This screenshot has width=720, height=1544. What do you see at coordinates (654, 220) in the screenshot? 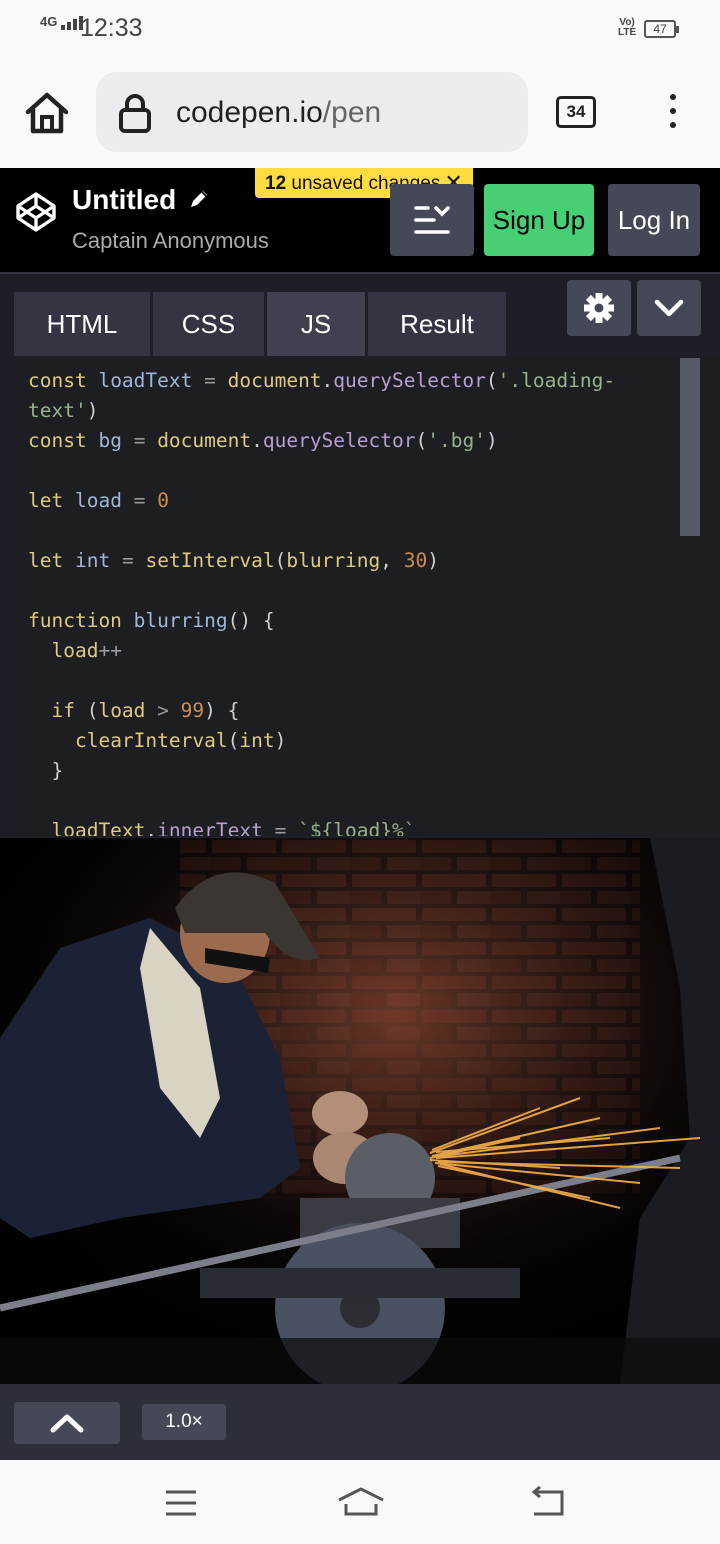
I see `log-in-button: Log In` at bounding box center [654, 220].